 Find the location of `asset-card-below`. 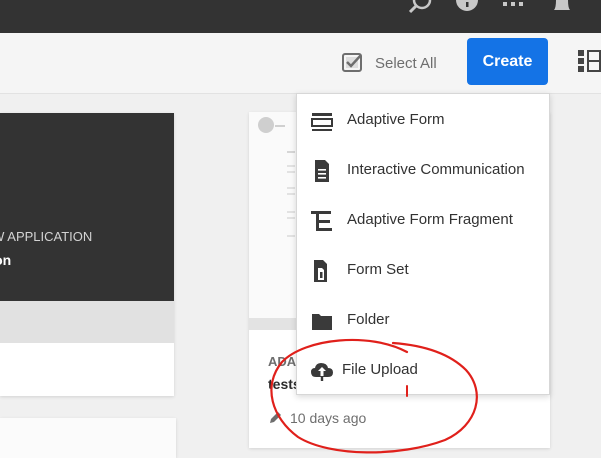

asset-card-below is located at coordinates (88, 438).